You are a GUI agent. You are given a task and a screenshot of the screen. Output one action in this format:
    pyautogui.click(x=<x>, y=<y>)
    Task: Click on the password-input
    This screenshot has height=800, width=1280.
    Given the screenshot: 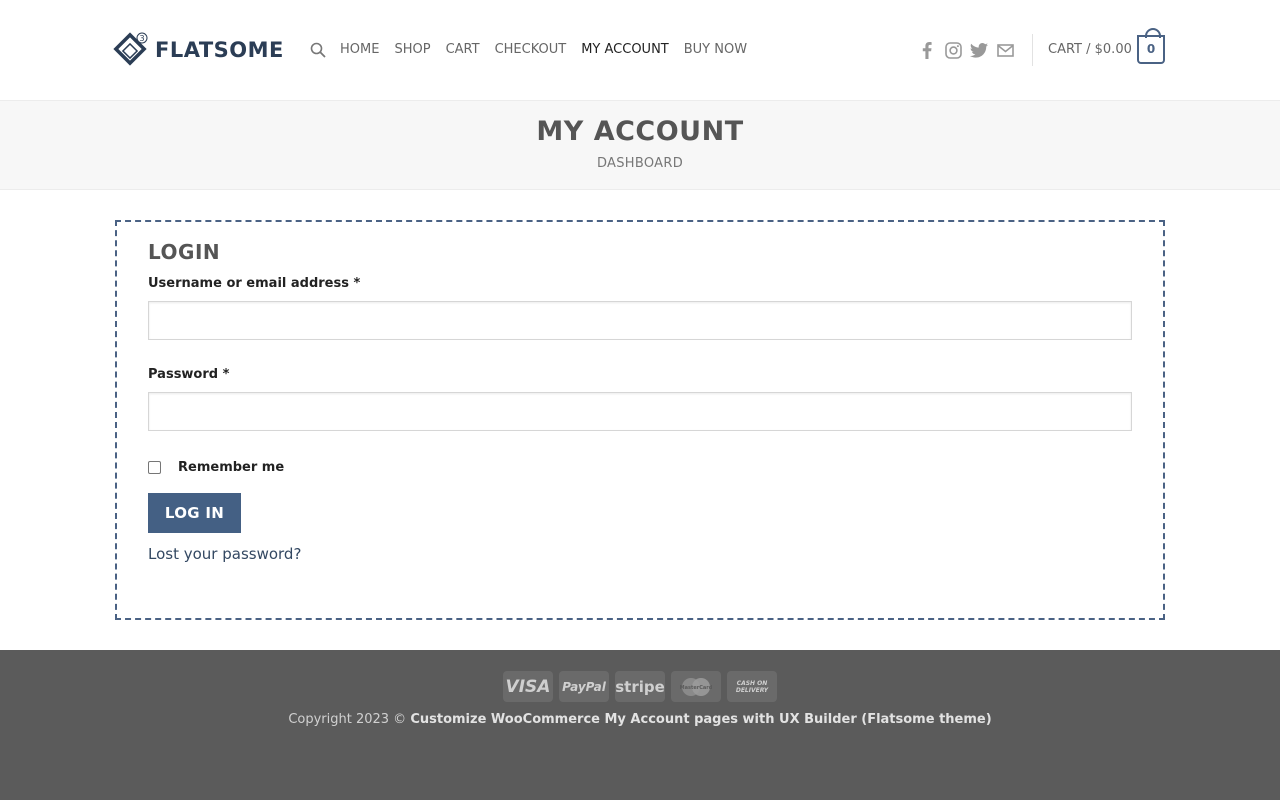 What is the action you would take?
    pyautogui.click(x=640, y=411)
    